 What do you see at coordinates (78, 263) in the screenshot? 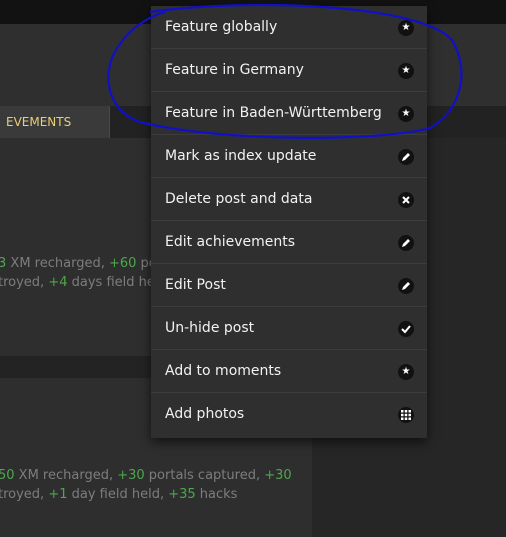
I see `stats-line: 3 XM recharged, +60 po` at bounding box center [78, 263].